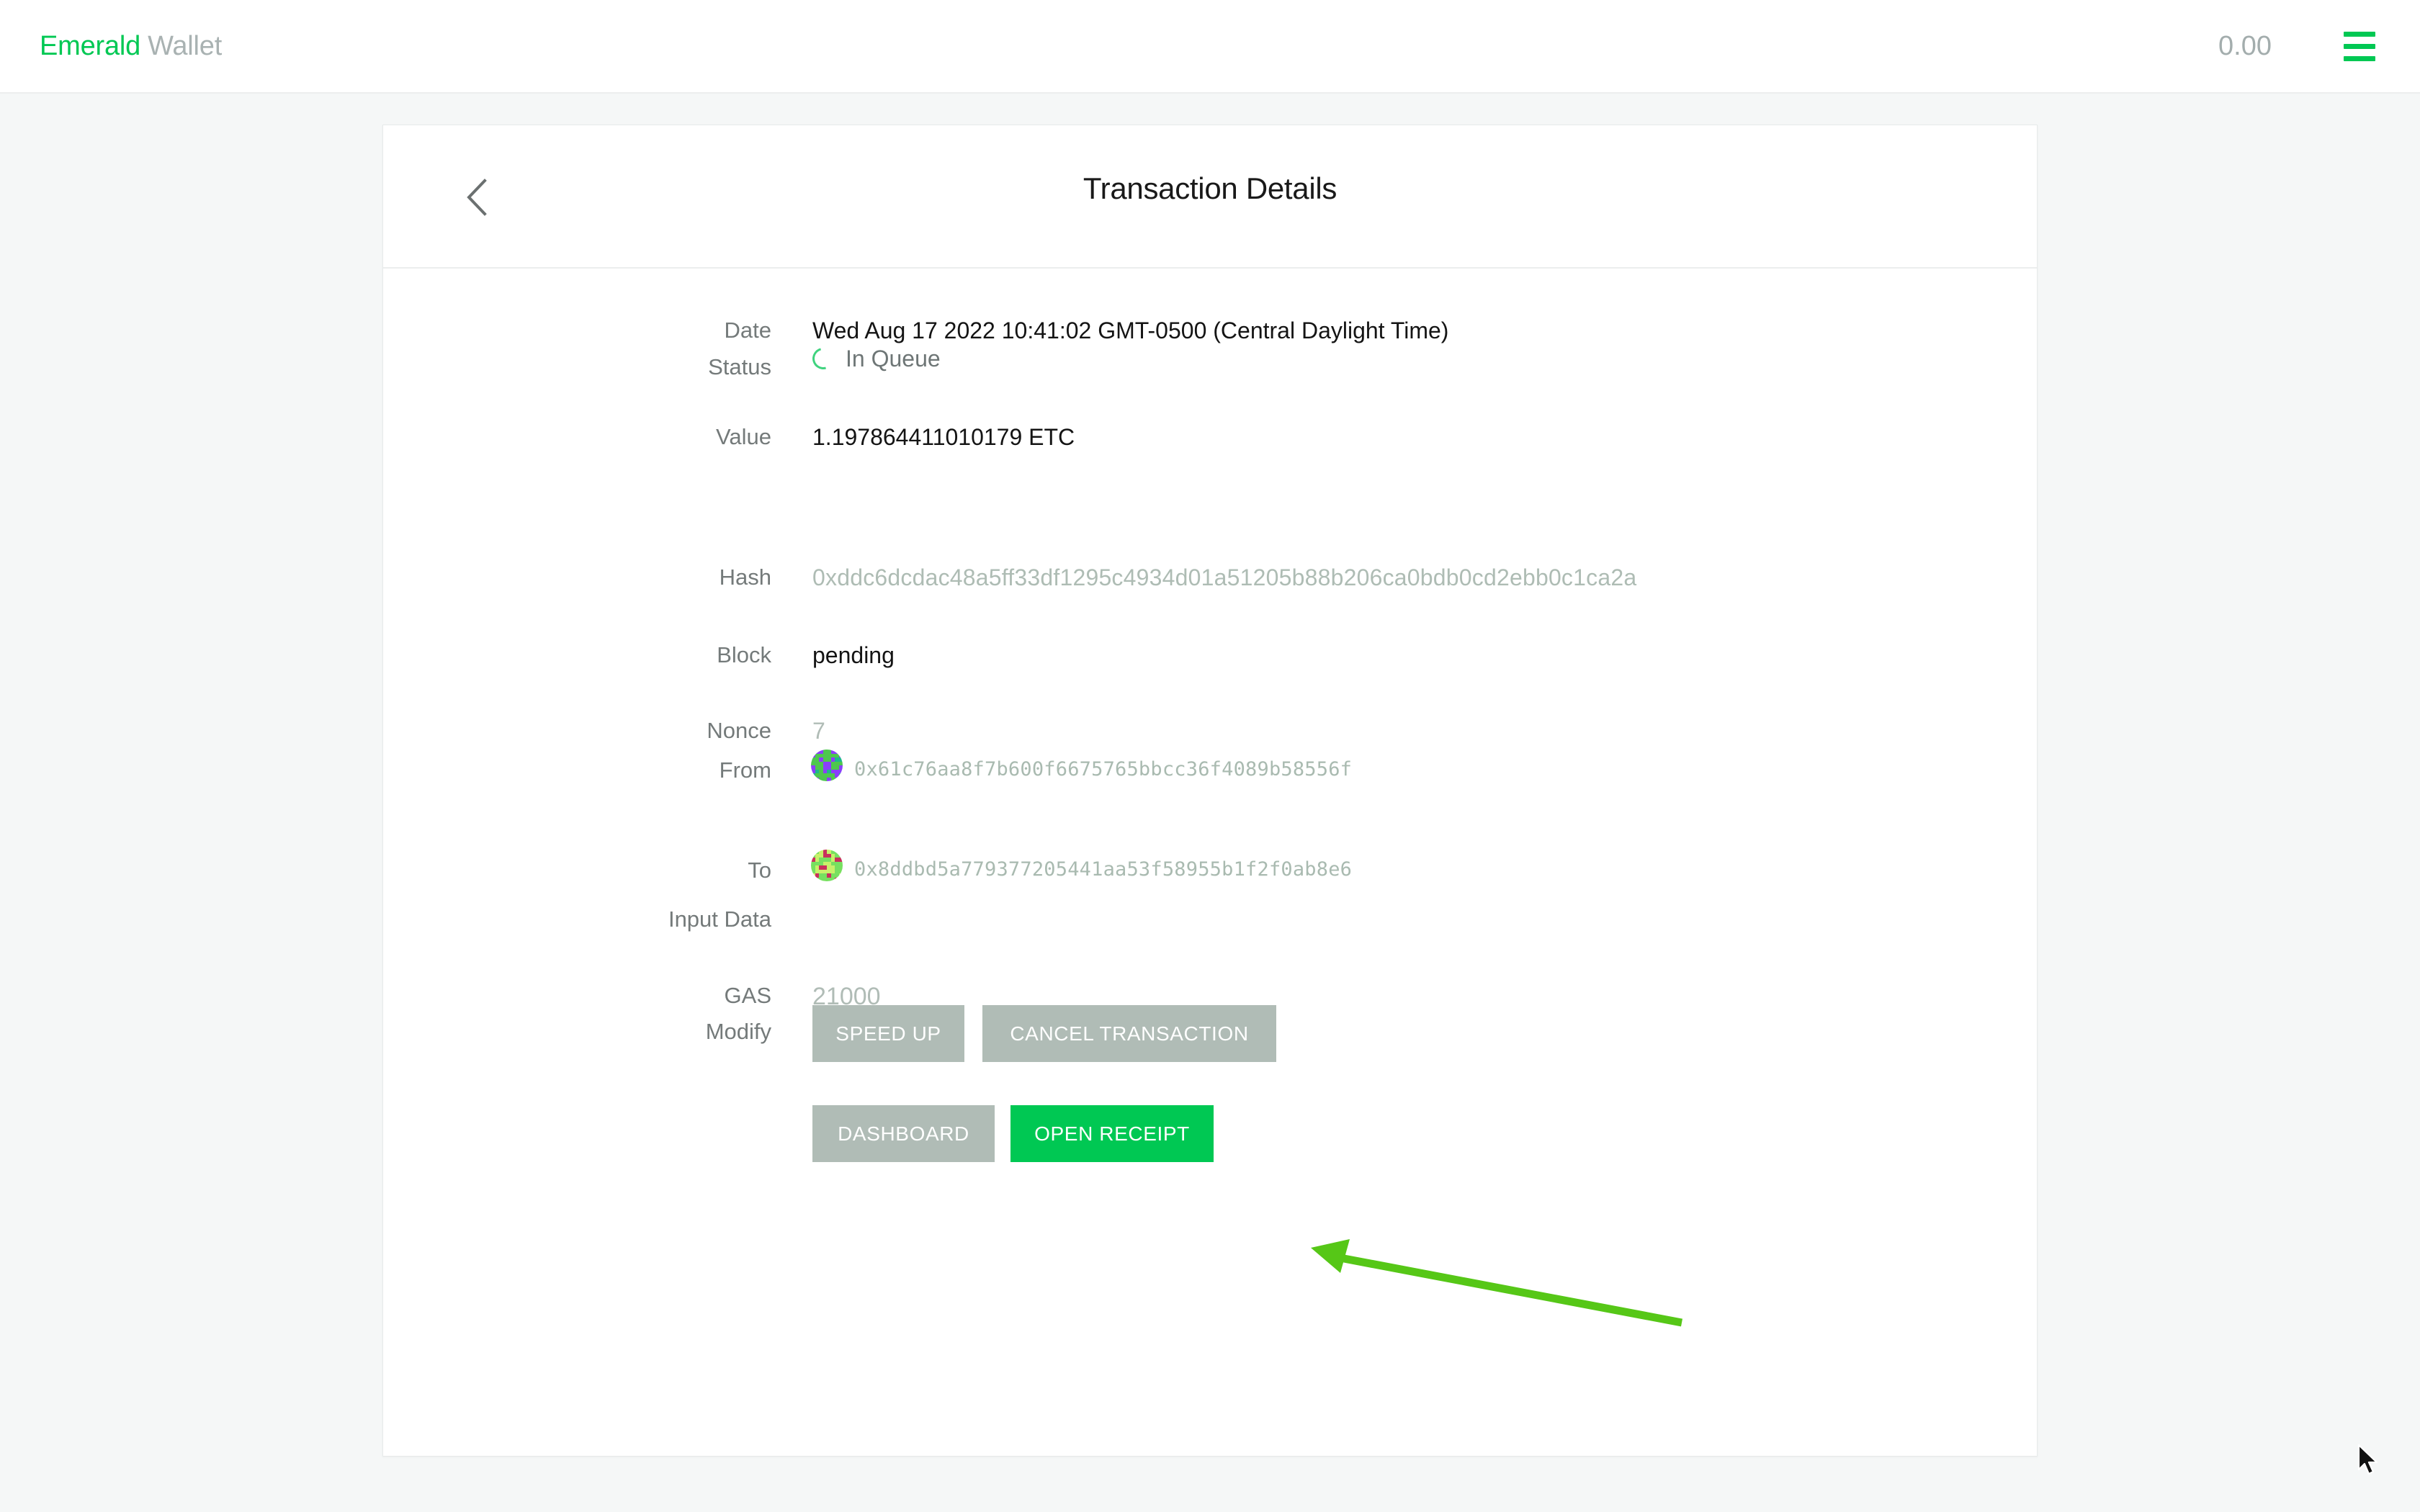 The image size is (2420, 1512). Describe the element at coordinates (1210, 188) in the screenshot. I see `page-title: Transaction Details` at that location.